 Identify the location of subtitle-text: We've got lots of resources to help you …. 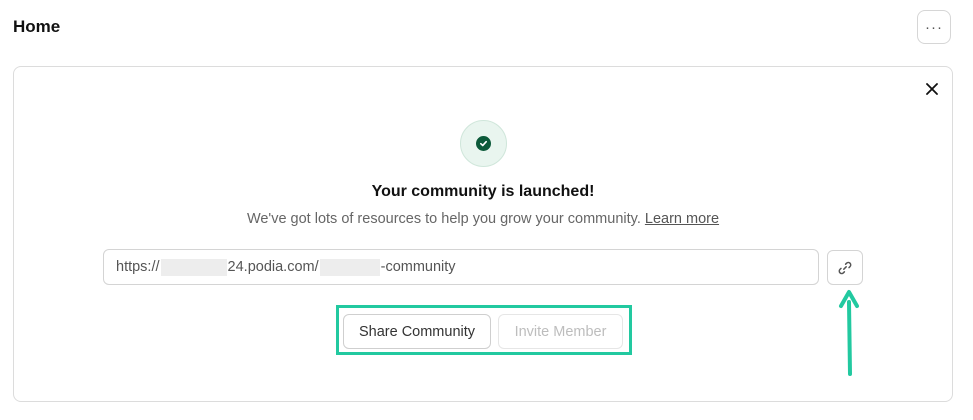
(443, 219).